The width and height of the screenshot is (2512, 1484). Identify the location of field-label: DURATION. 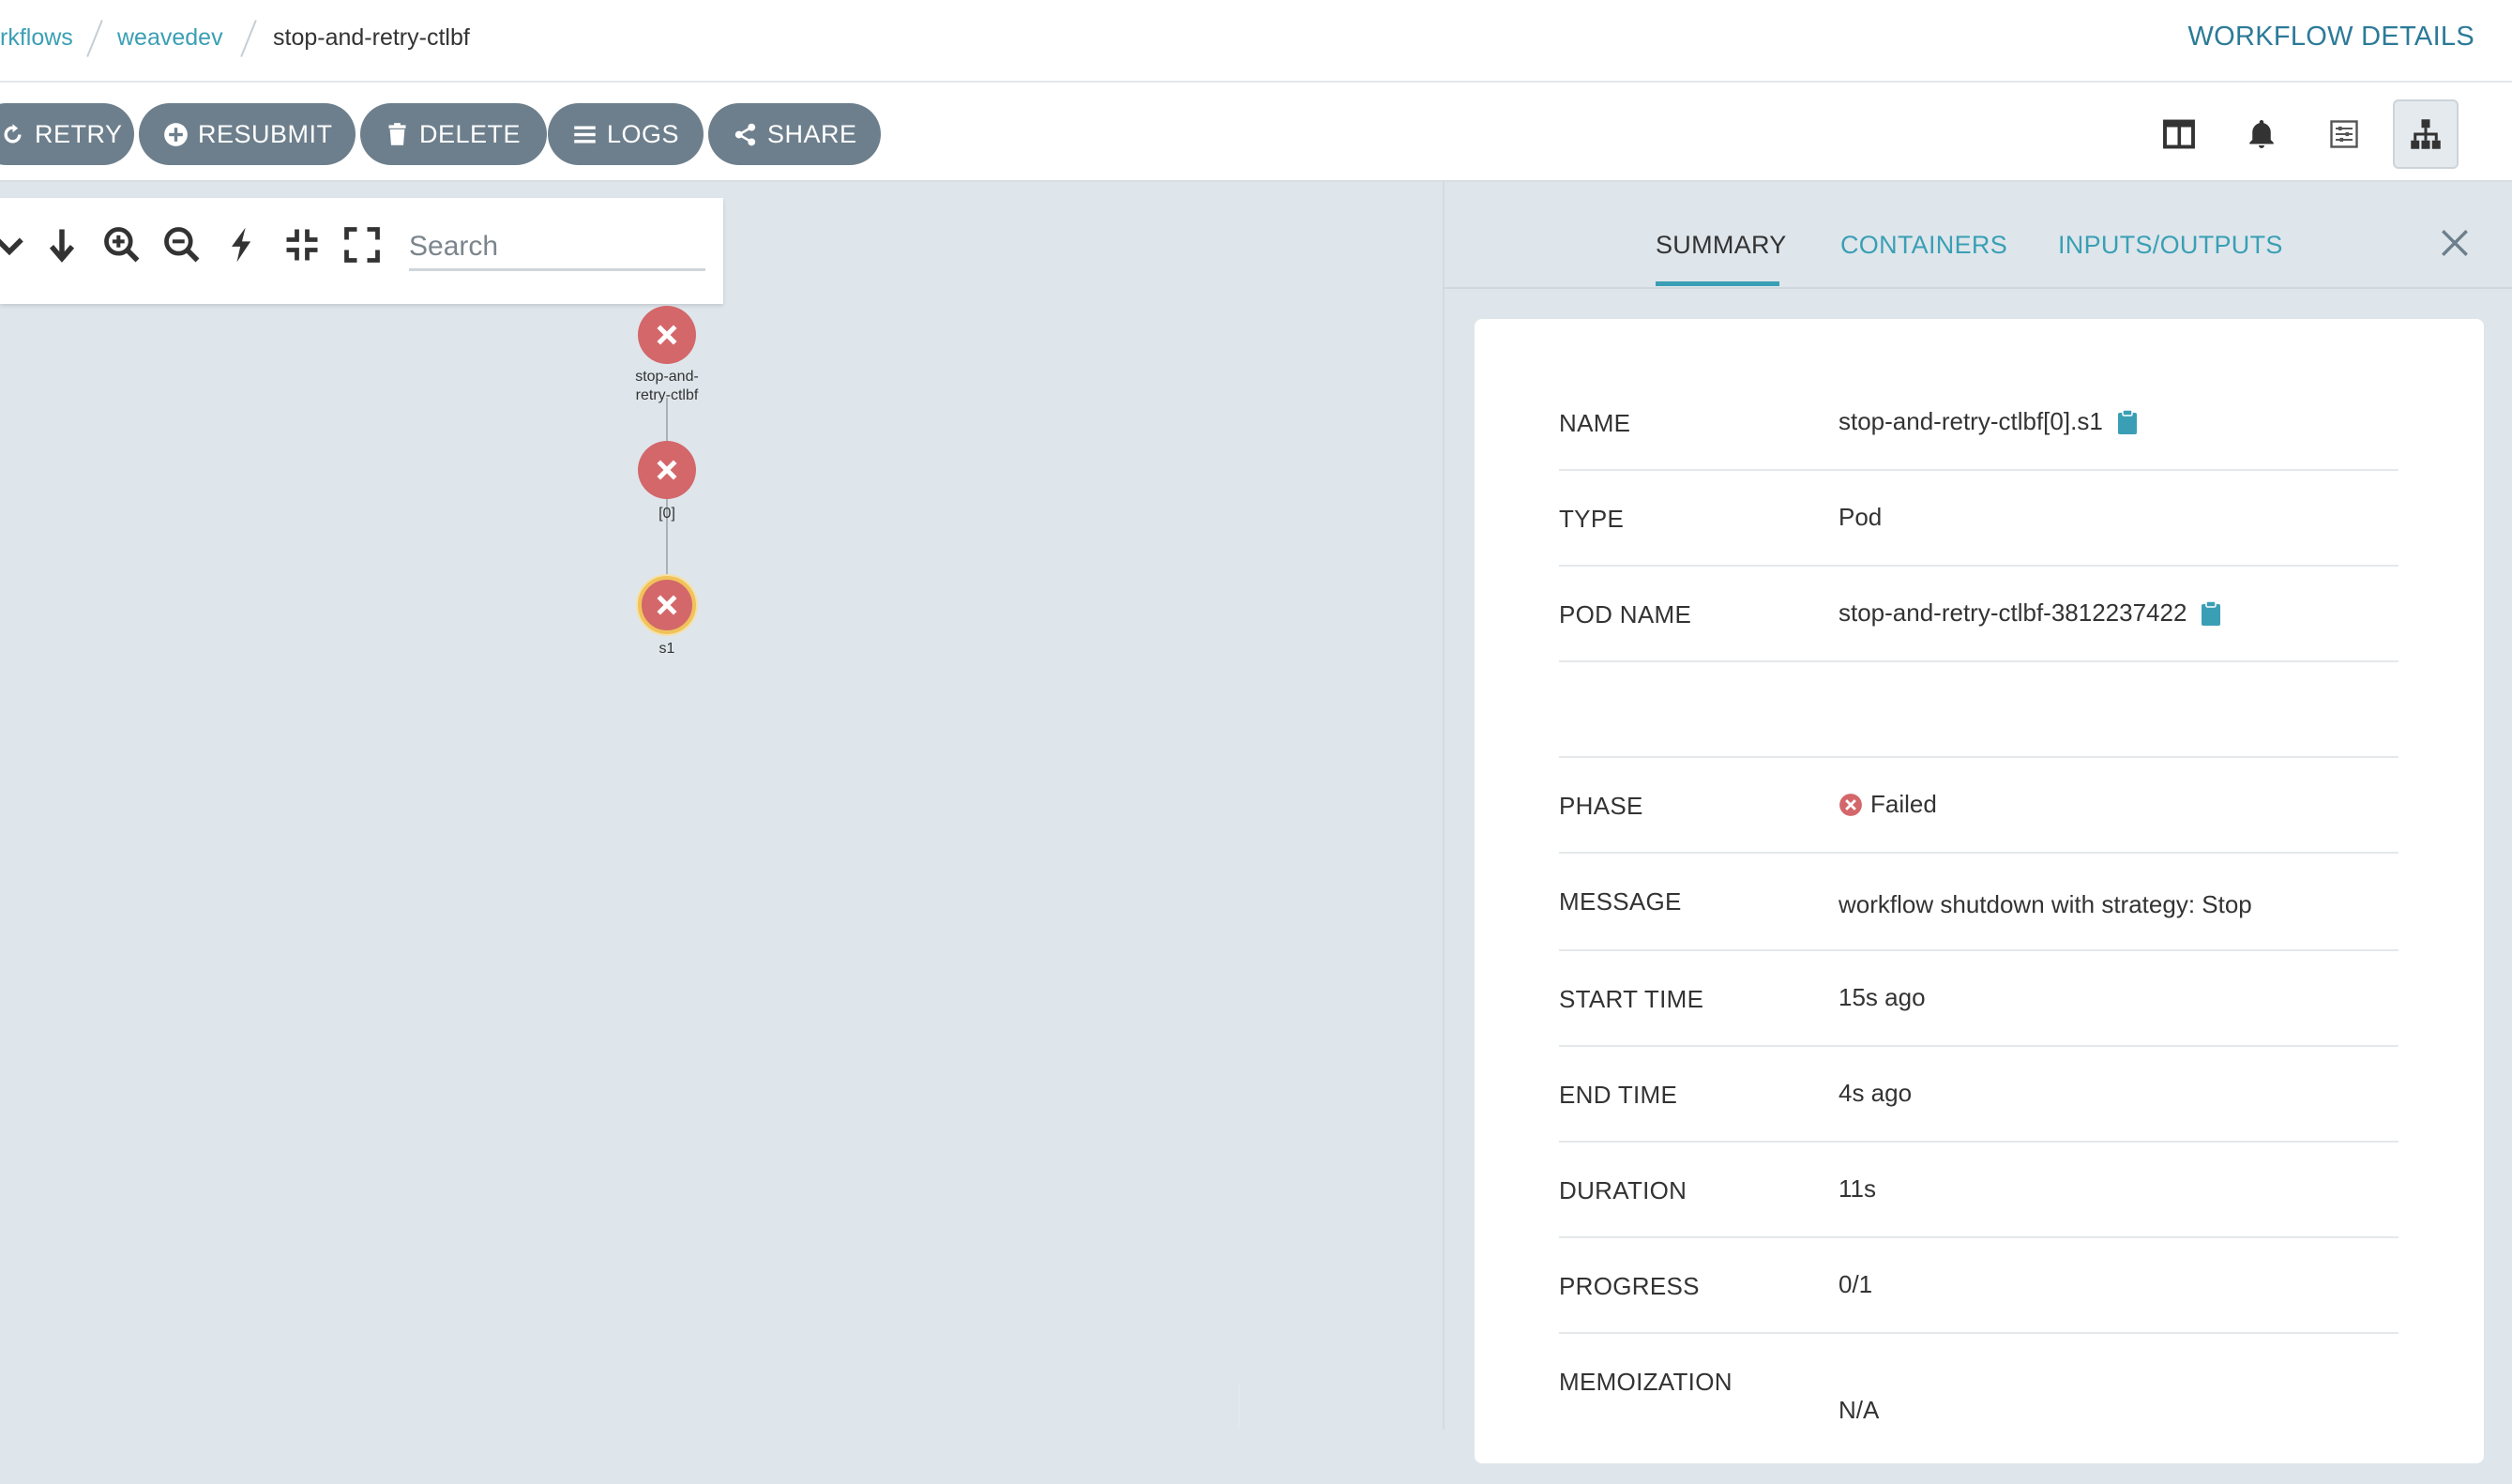
(1623, 1190).